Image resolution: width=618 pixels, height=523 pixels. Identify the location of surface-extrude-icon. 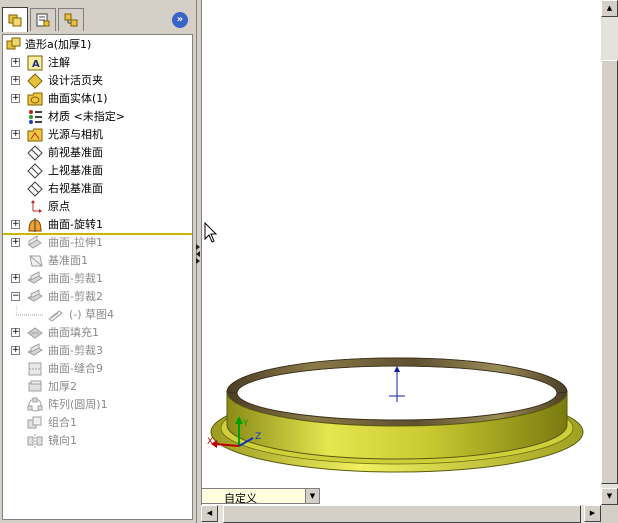
(35, 242).